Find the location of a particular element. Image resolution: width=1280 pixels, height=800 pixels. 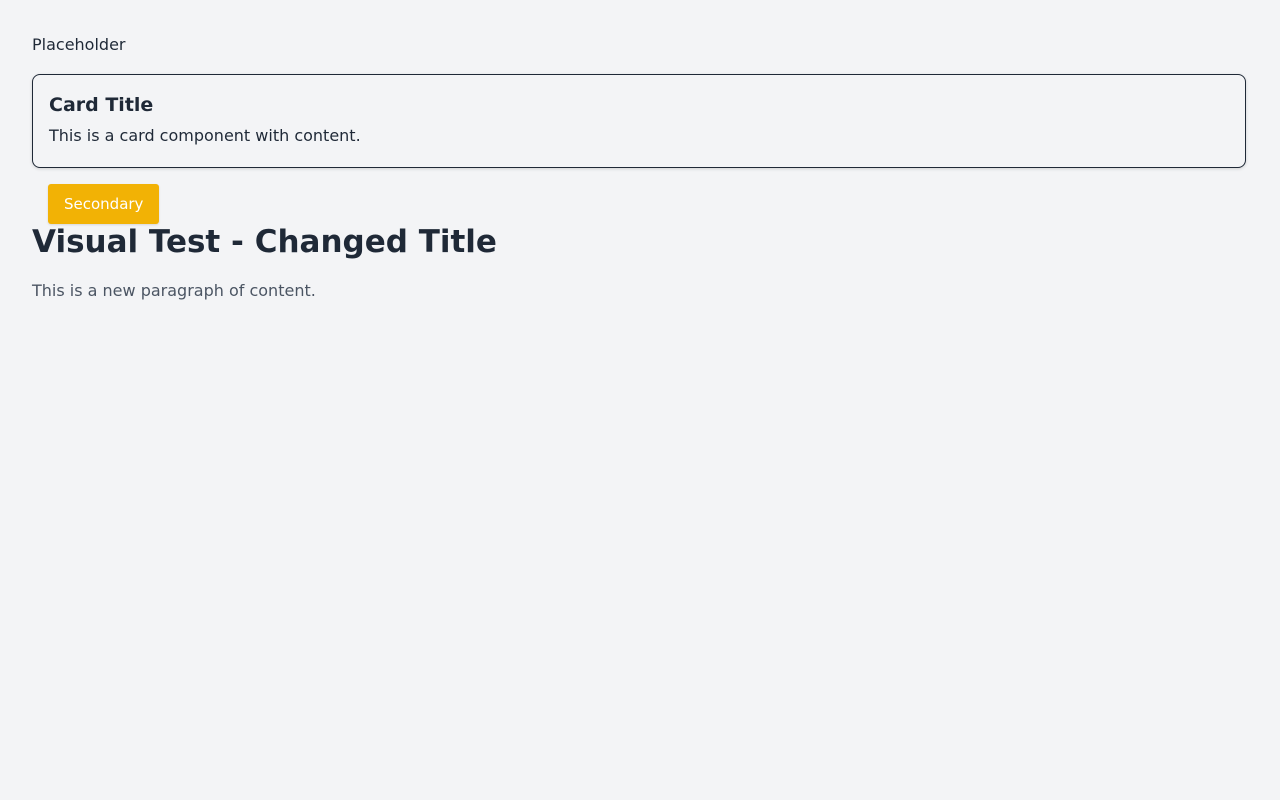

secondary-button: Secondary is located at coordinates (104, 204).